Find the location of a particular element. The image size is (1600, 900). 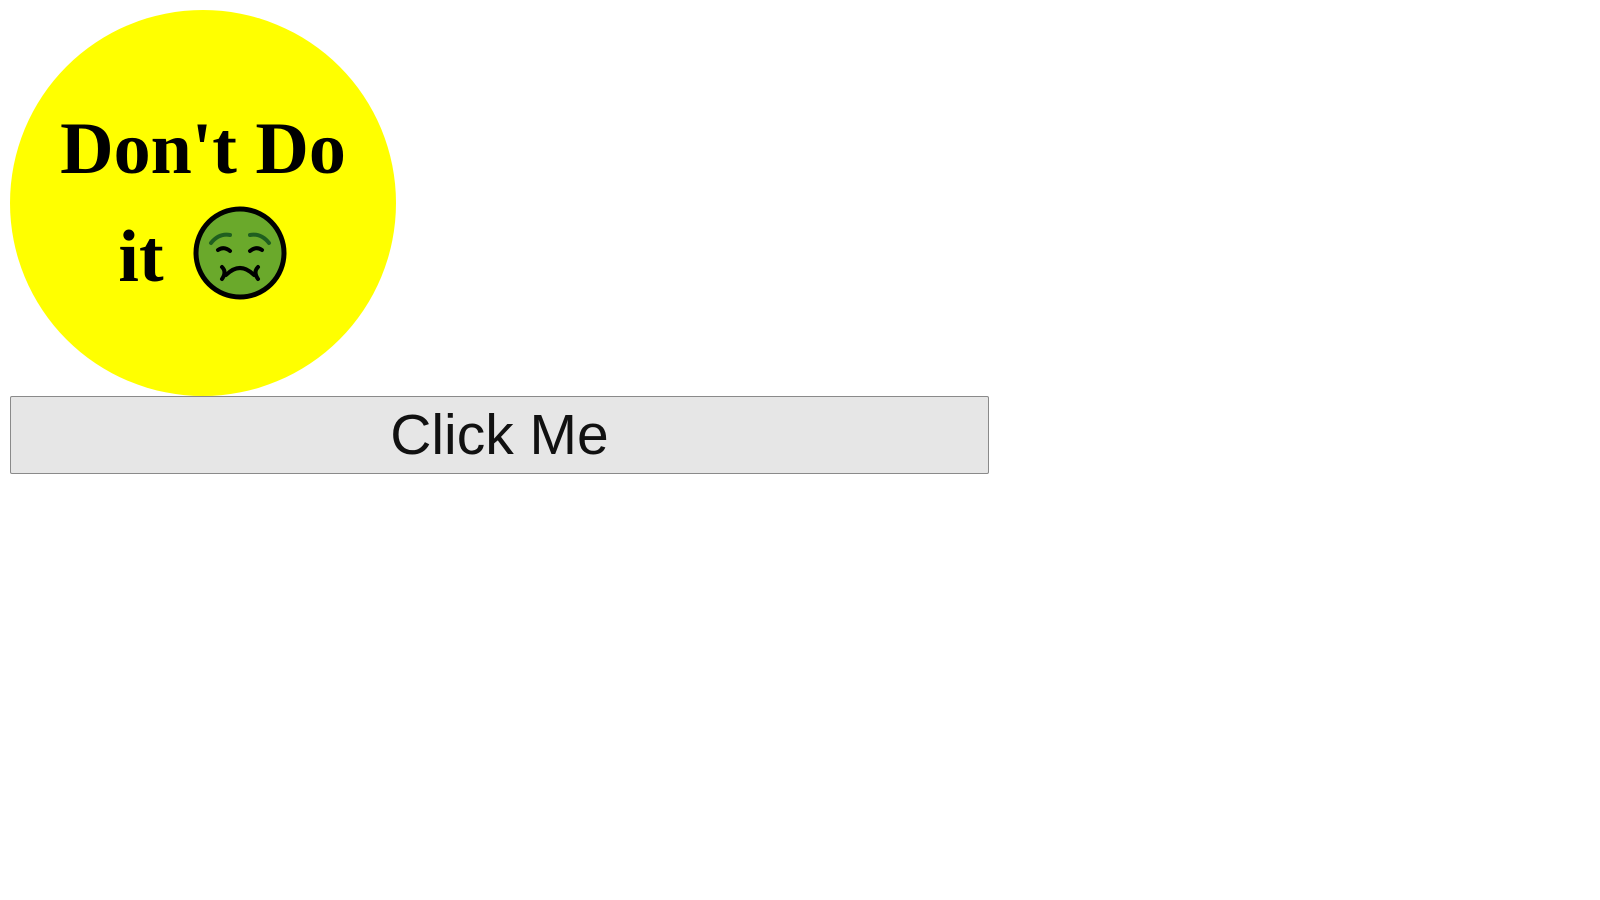

badge-text-line-2: it is located at coordinates (141, 257).